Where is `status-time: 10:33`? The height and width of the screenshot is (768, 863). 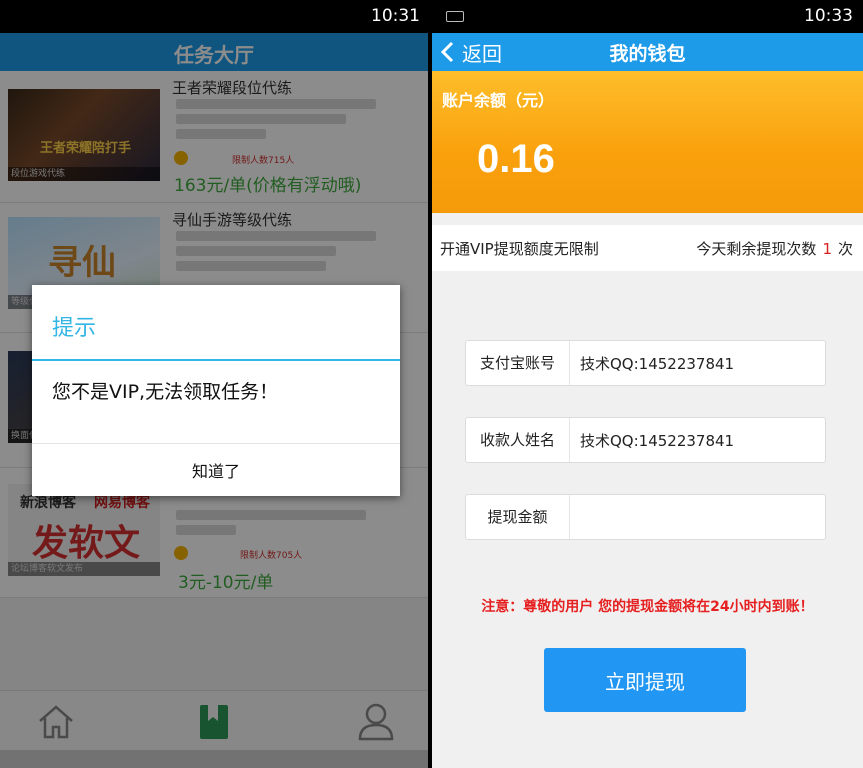
status-time: 10:33 is located at coordinates (828, 16).